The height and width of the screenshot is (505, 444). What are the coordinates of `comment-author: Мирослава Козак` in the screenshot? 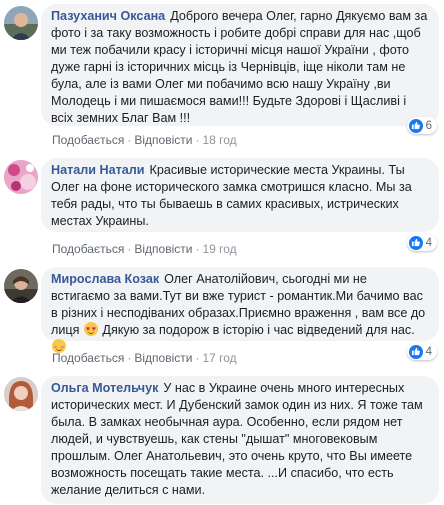 It's located at (105, 279).